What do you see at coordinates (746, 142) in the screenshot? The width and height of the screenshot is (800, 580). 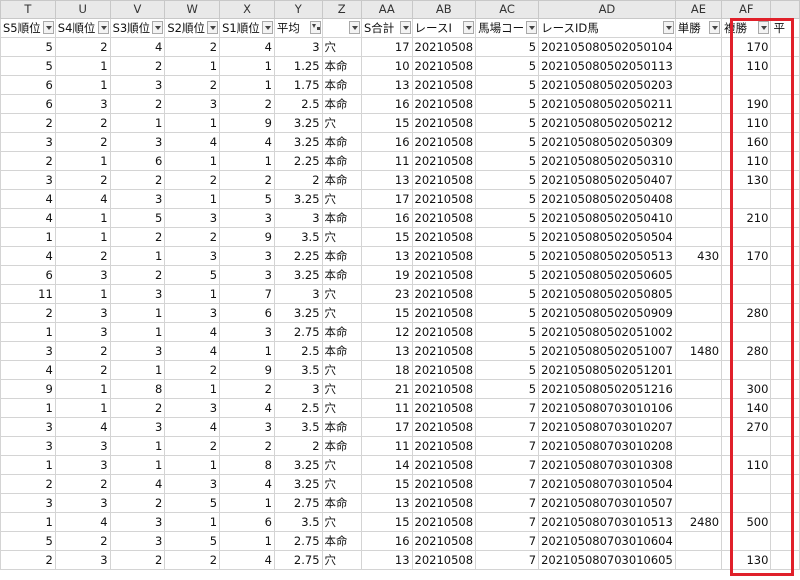 I see `table-cell: 160` at bounding box center [746, 142].